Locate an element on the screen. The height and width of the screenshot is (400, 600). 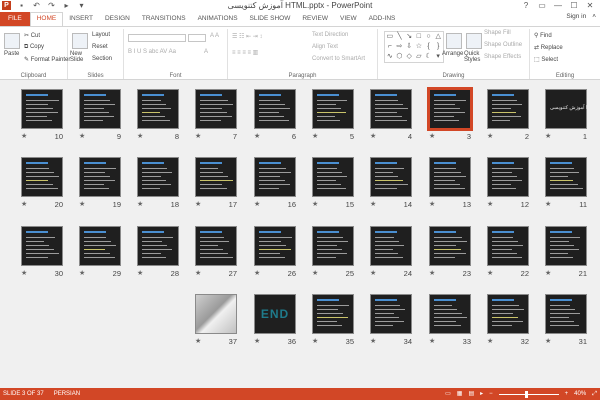
tab-animations: ANIMATIONS is located at coordinates (218, 19).